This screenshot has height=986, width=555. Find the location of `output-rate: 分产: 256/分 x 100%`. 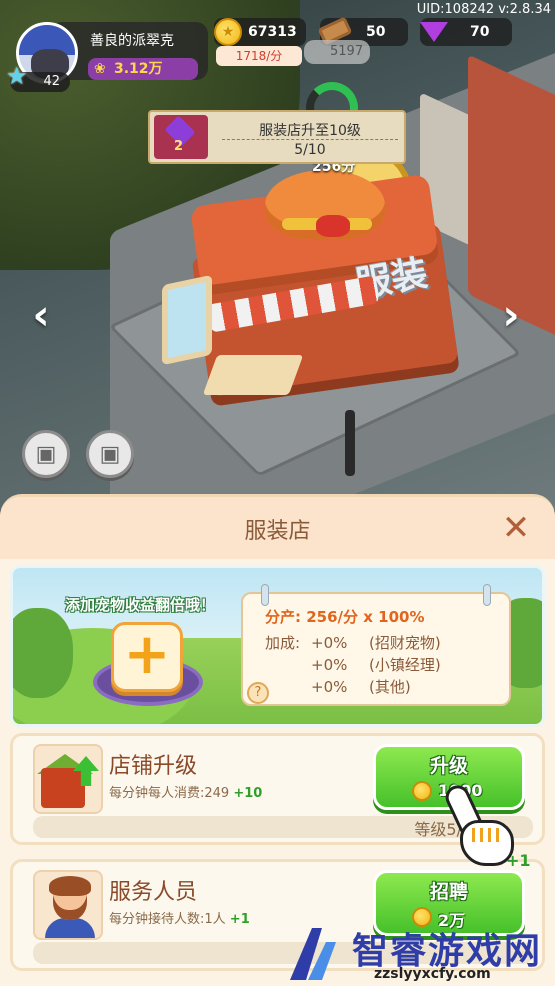

output-rate: 分产: 256/分 x 100% is located at coordinates (345, 617).